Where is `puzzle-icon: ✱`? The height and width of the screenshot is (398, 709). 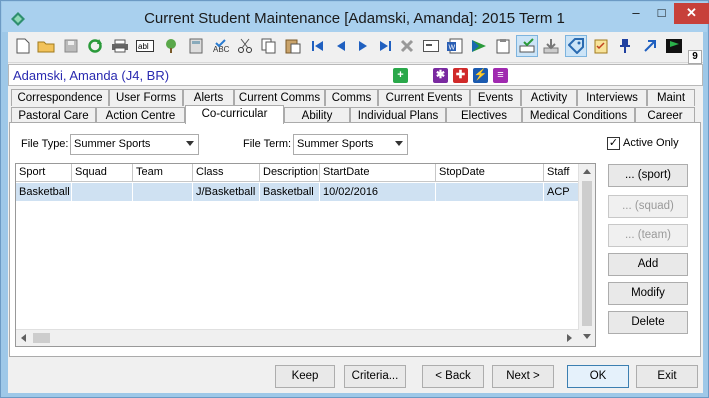 puzzle-icon: ✱ is located at coordinates (440, 75).